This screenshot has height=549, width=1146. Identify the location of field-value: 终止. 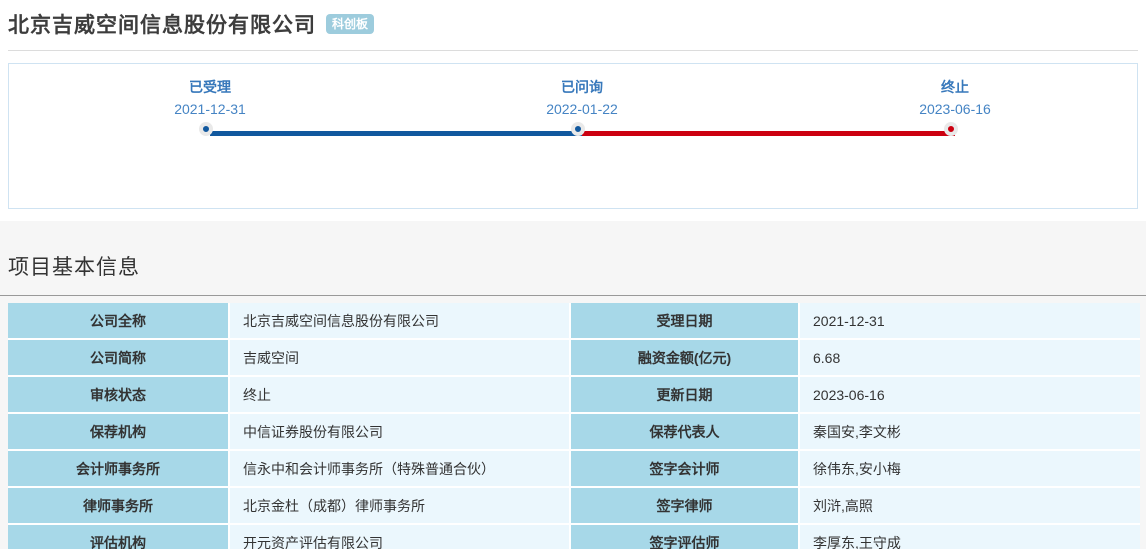
(400, 395).